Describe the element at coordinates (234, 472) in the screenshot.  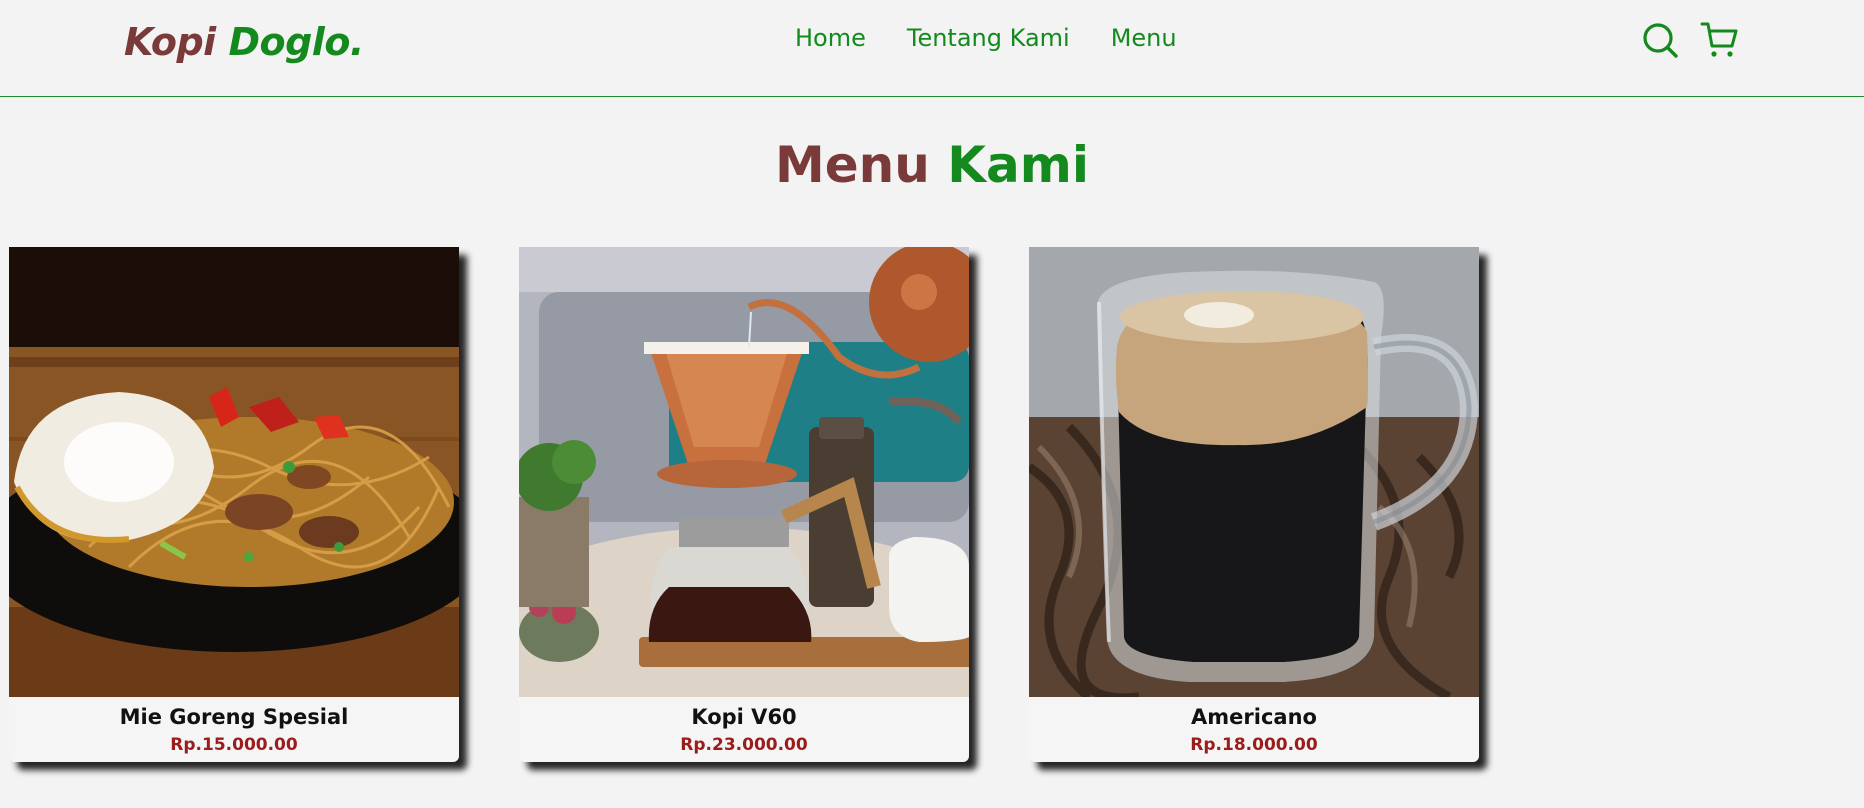
I see `fried-noodles-photo` at that location.